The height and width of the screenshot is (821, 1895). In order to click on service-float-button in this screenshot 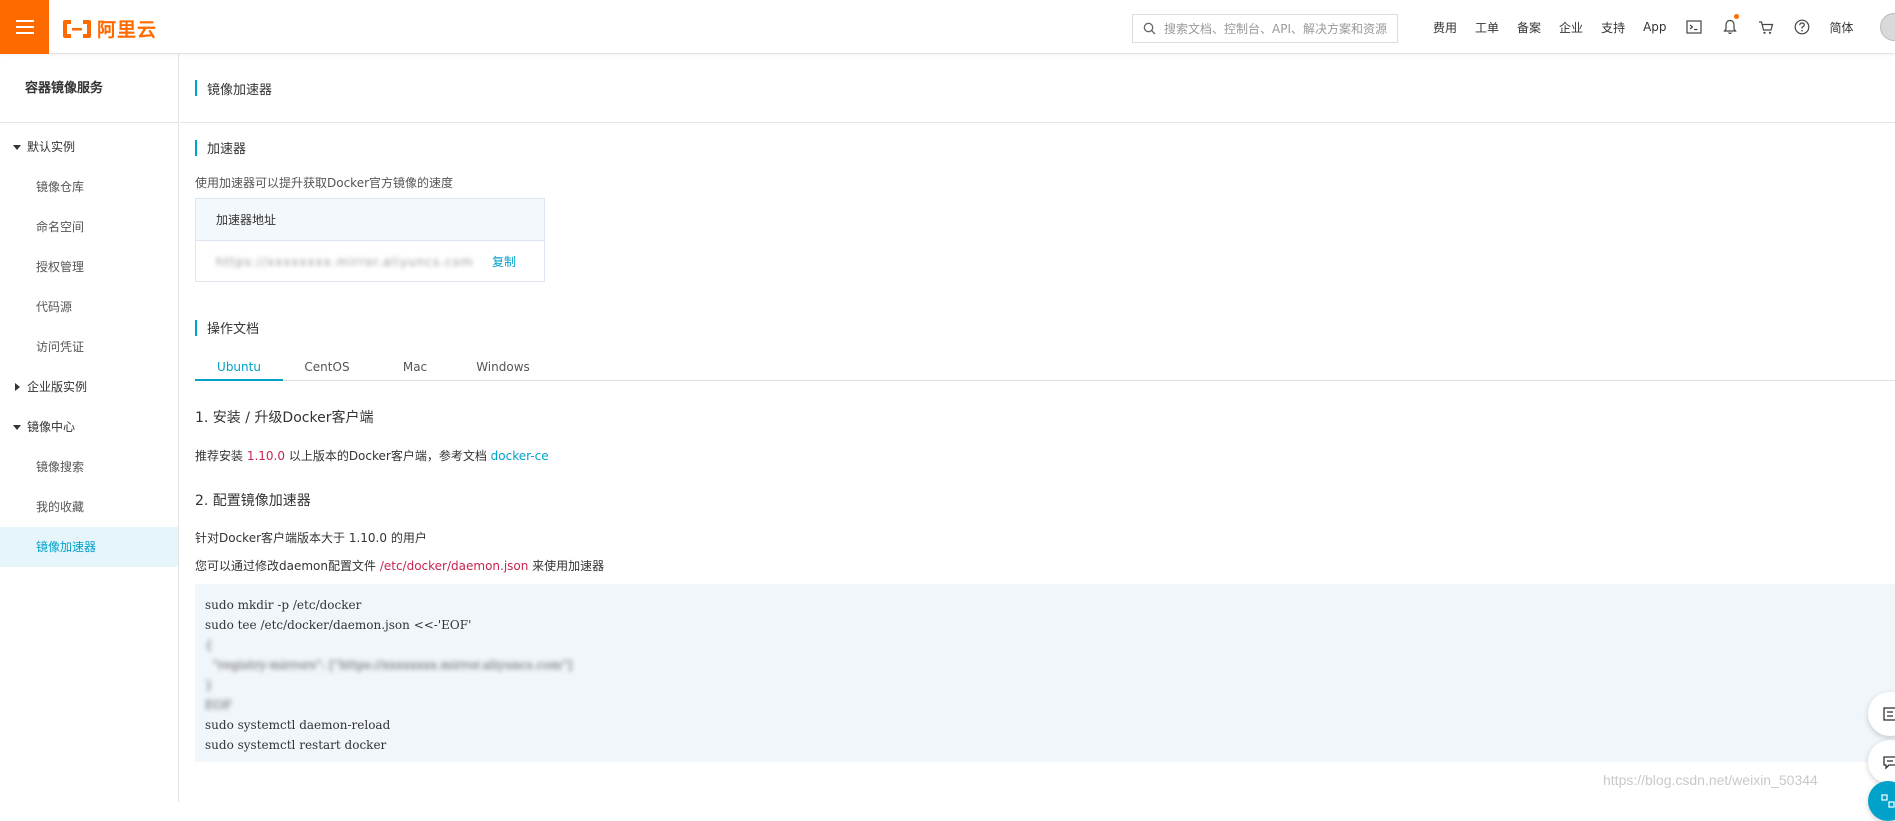, I will do `click(1881, 801)`.